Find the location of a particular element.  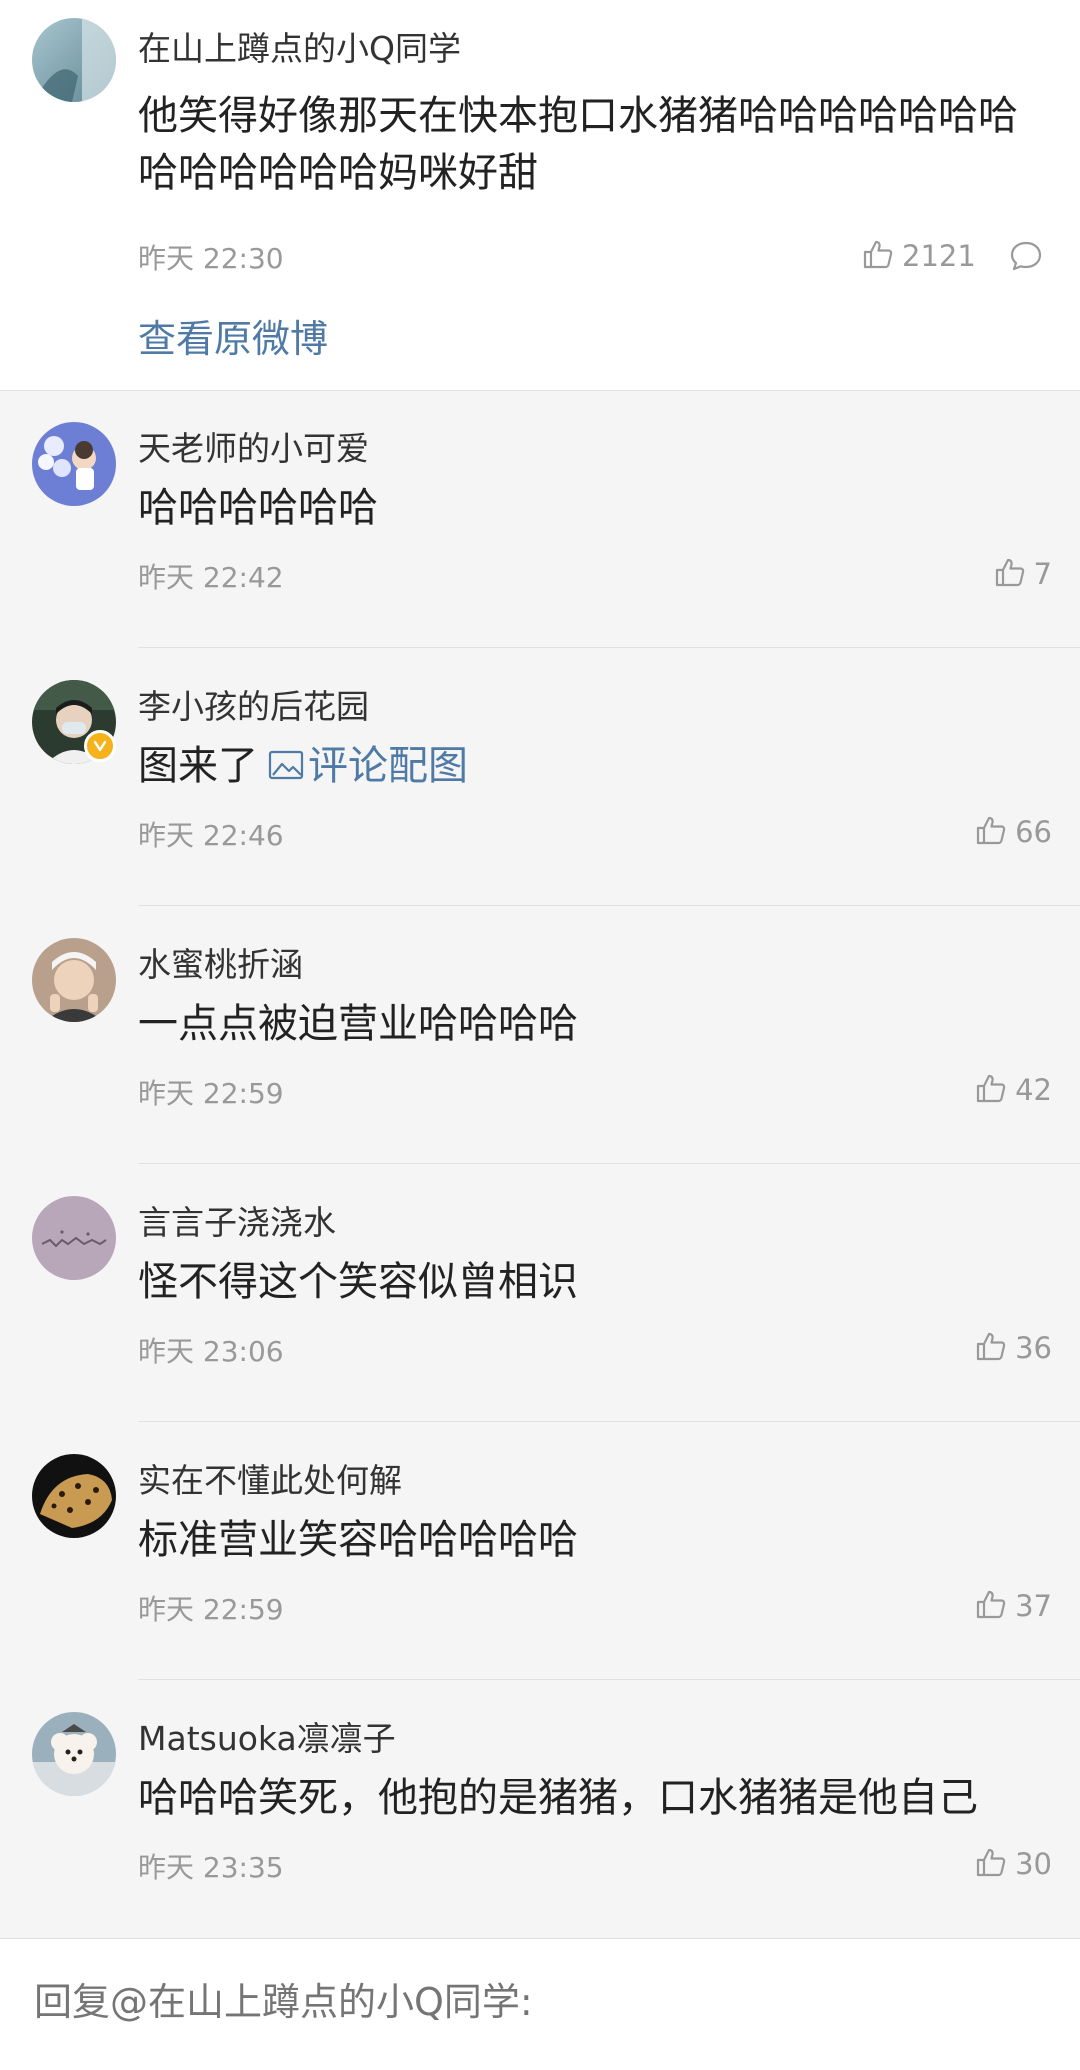

timestamp: 昨天 22:46 is located at coordinates (211, 835).